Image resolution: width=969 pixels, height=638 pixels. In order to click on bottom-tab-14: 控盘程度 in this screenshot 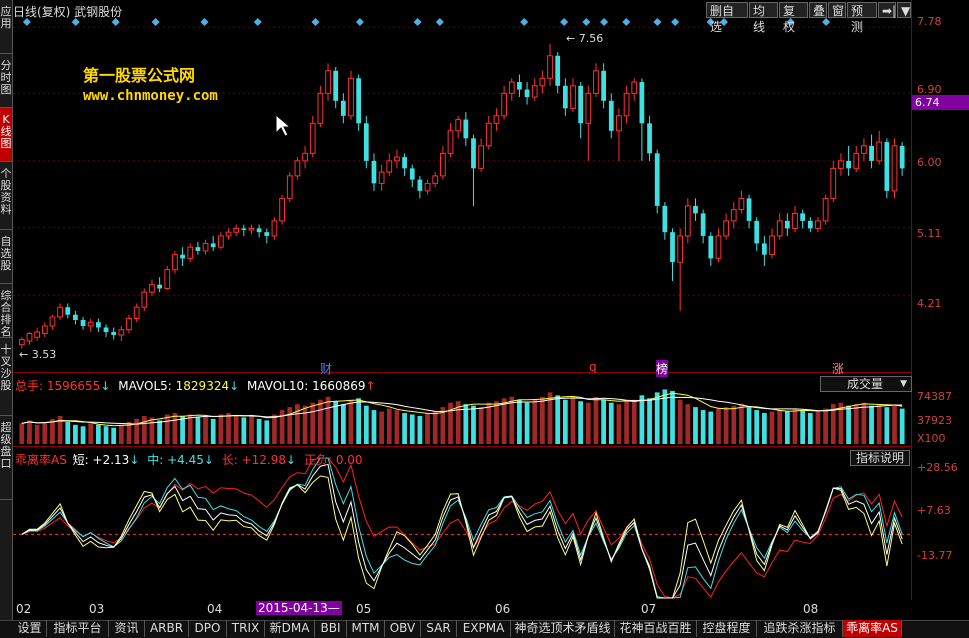, I will do `click(727, 628)`.